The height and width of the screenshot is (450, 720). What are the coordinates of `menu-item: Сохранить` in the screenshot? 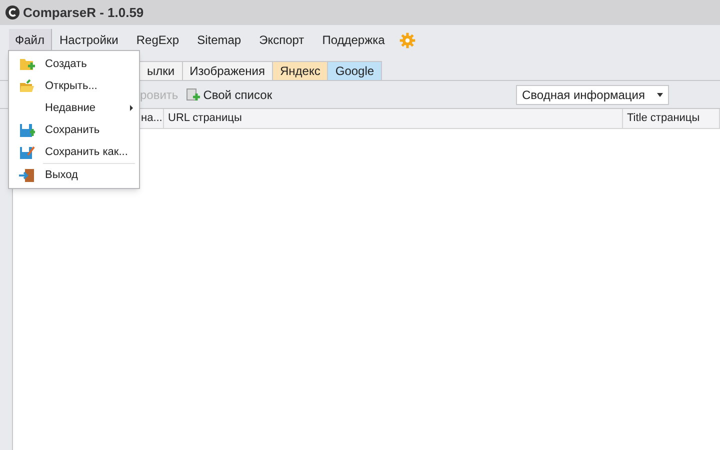 It's located at (74, 130).